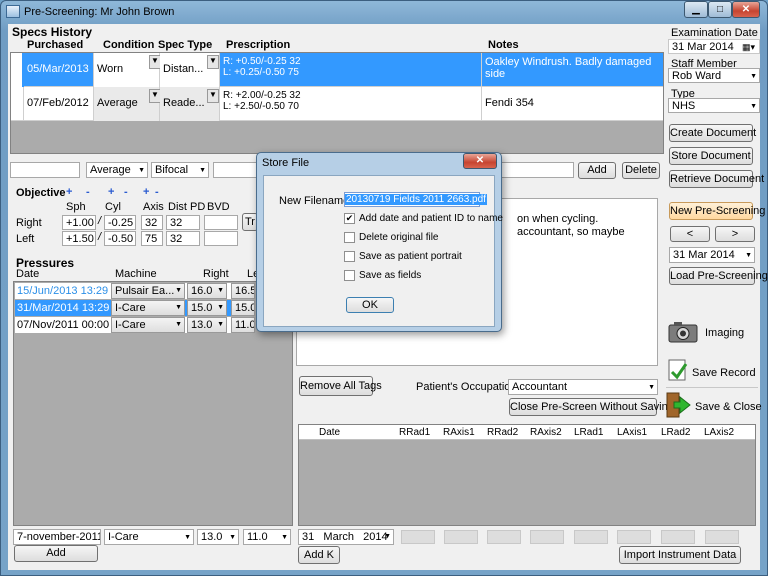 This screenshot has width=768, height=576. Describe the element at coordinates (69, 192) in the screenshot. I see `sph-plus-button: +` at that location.